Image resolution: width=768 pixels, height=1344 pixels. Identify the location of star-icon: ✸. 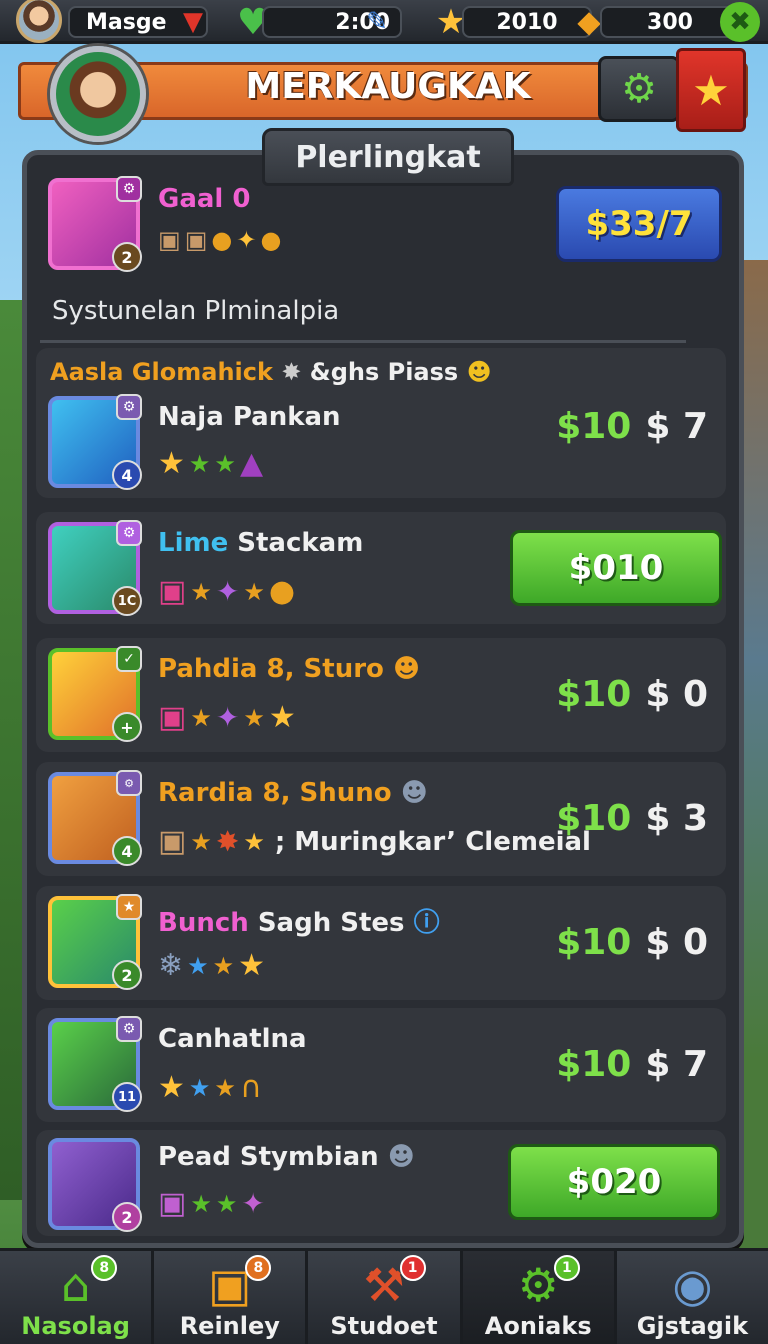
(227, 841).